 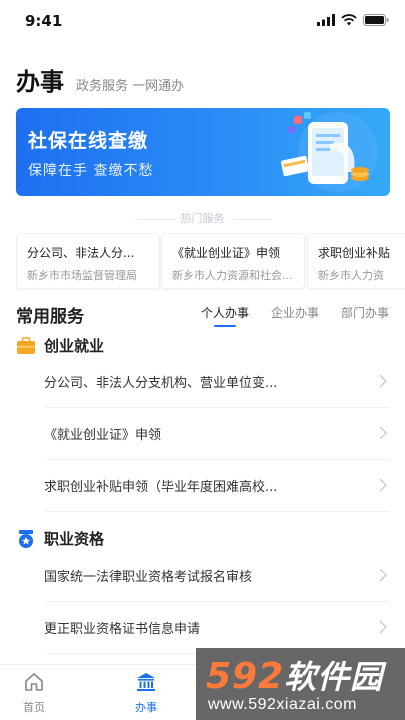 I want to click on service-label: 国家统一法律职业资格考试报名审核, so click(x=148, y=577).